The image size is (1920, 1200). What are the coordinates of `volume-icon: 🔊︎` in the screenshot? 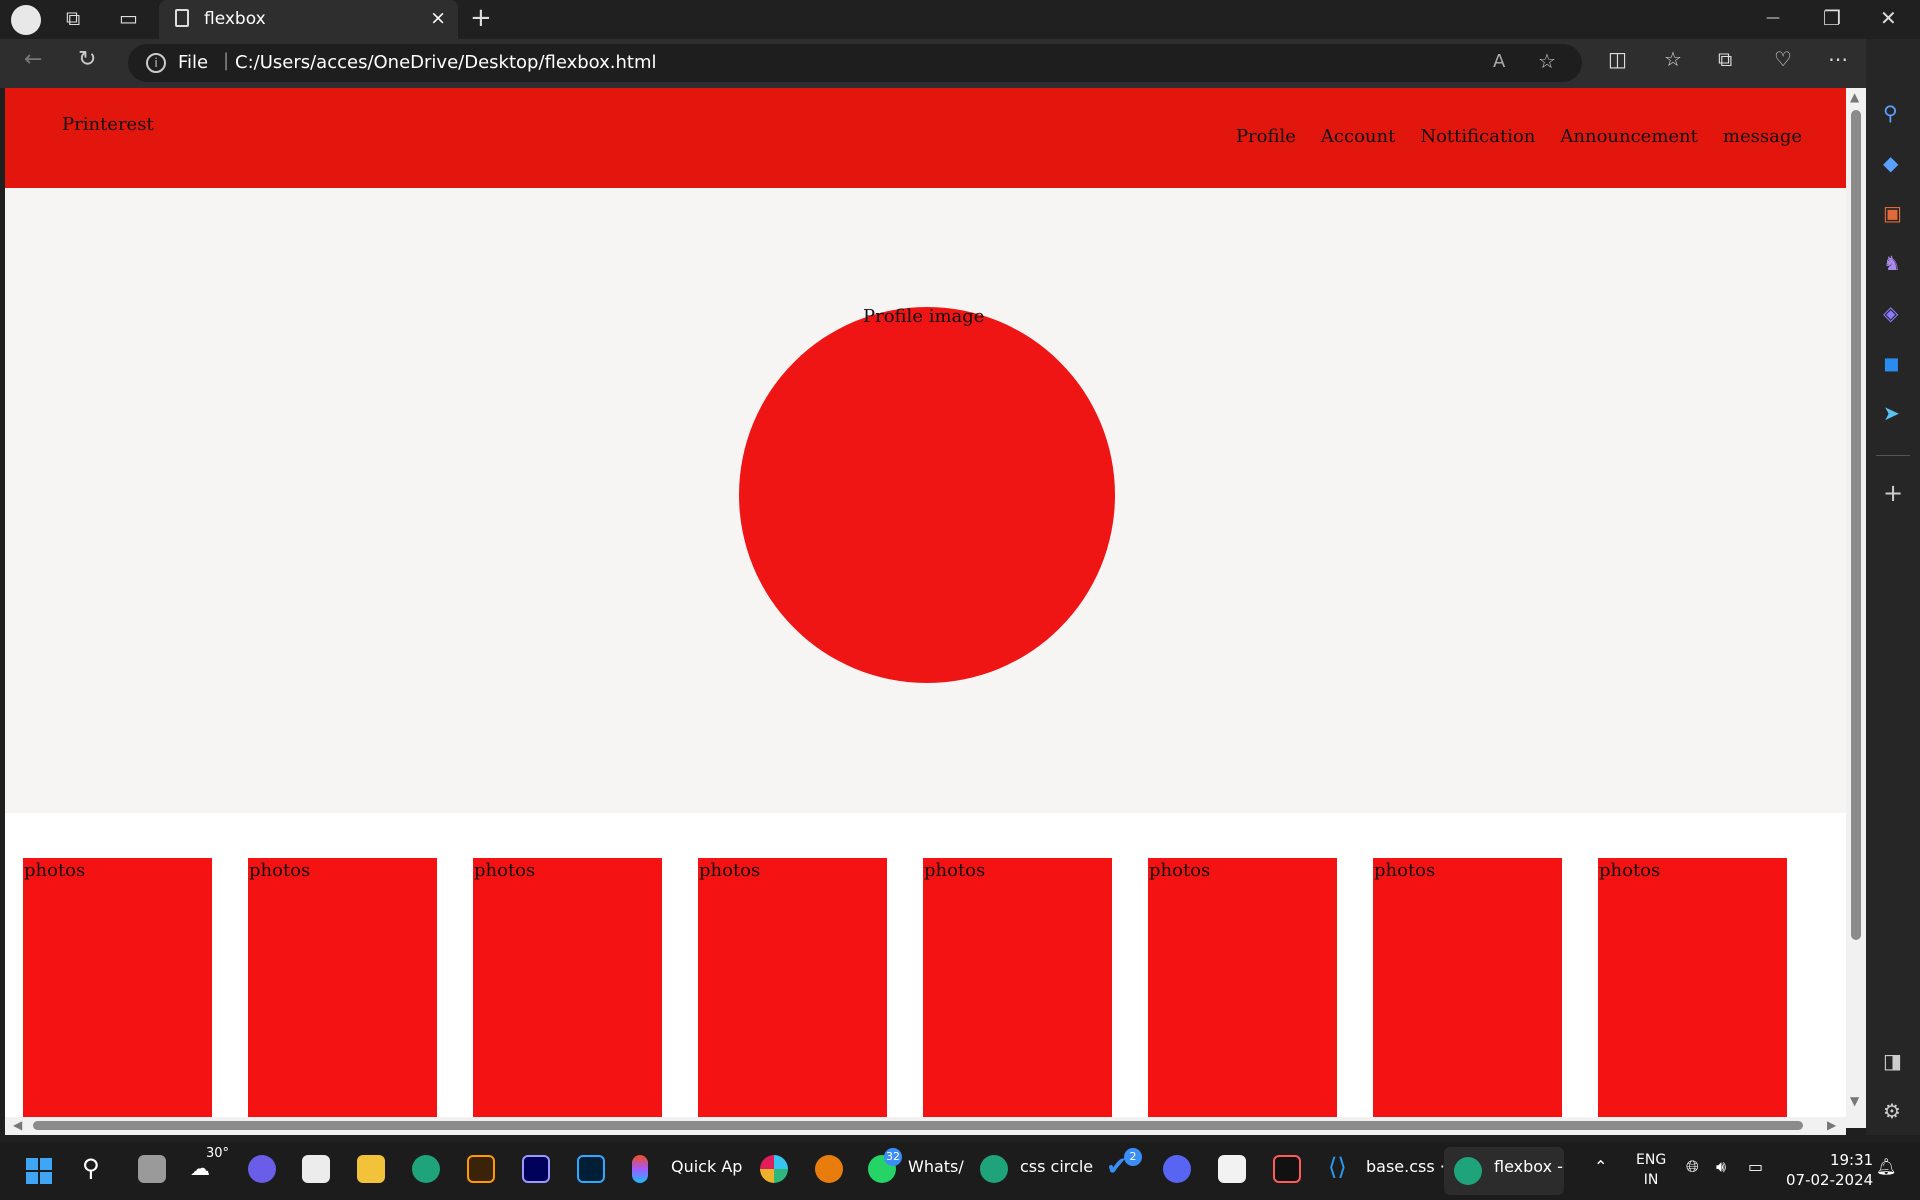 It's located at (1721, 1167).